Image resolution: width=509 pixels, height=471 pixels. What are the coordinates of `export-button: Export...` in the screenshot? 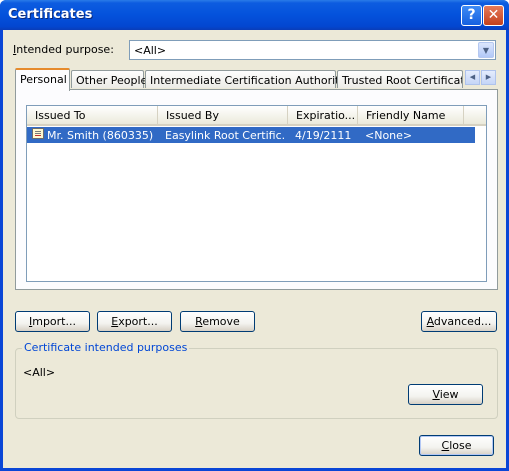 It's located at (134, 321).